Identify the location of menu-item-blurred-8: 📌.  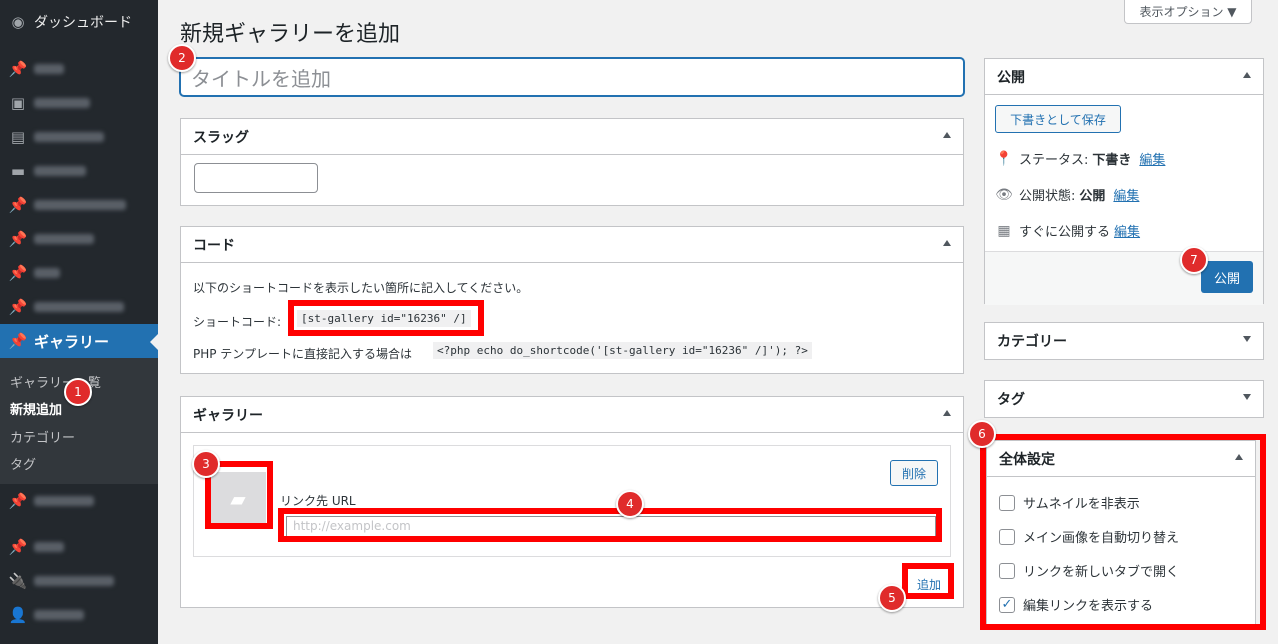
(79, 307).